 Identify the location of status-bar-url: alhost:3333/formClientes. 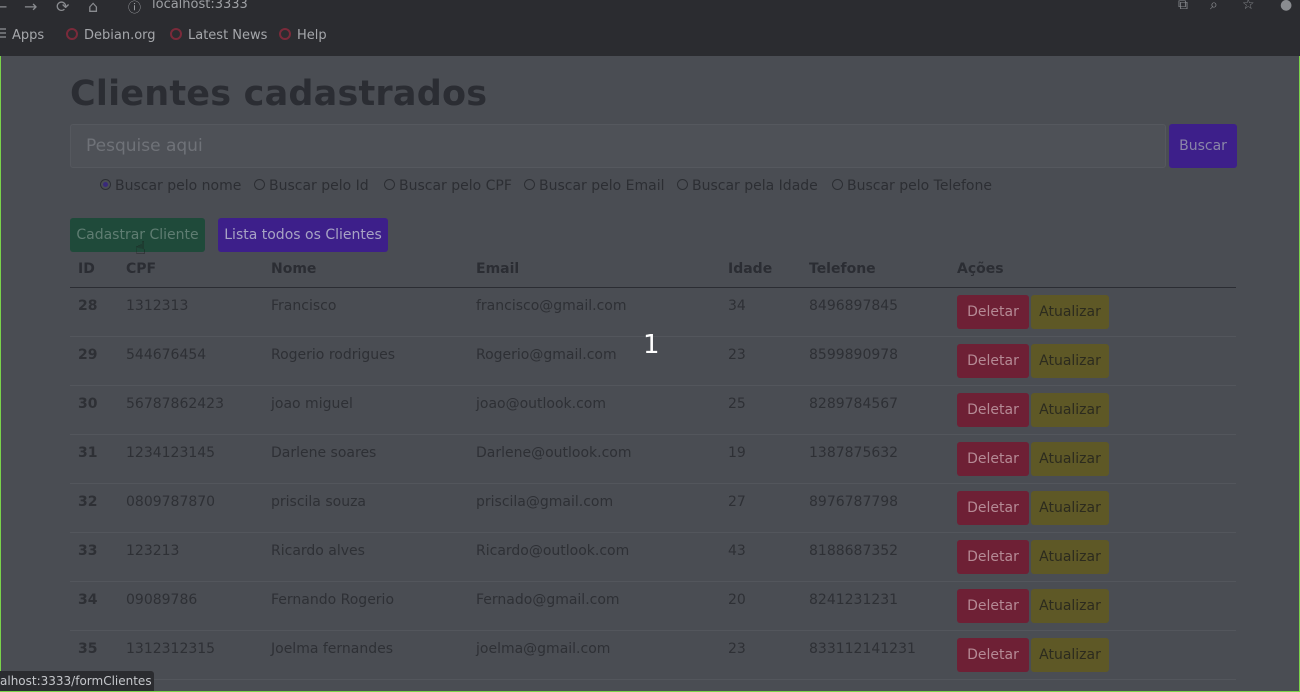
(77, 681).